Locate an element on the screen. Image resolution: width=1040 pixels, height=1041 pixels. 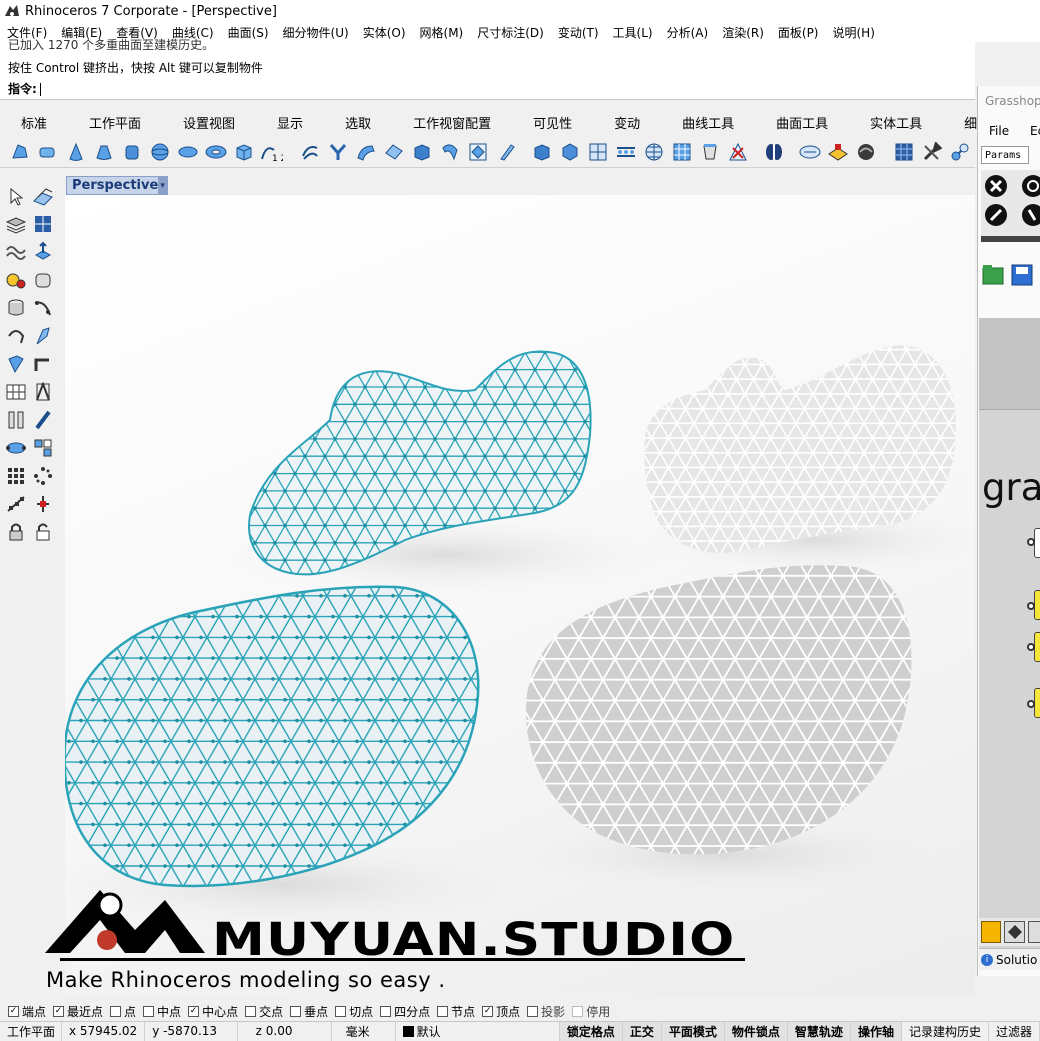
status-layer: 默认 is located at coordinates (478, 1031).